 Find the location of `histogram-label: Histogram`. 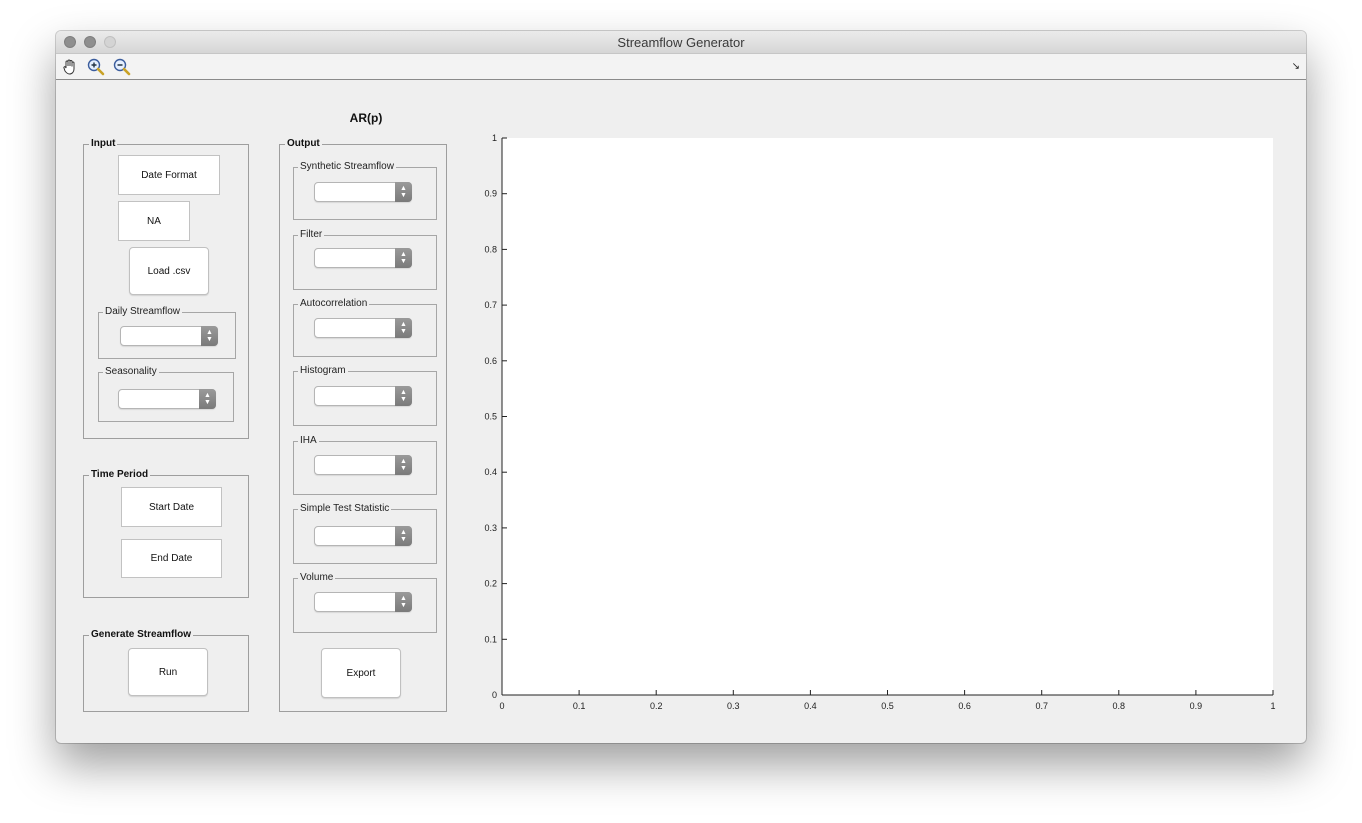

histogram-label: Histogram is located at coordinates (323, 371).